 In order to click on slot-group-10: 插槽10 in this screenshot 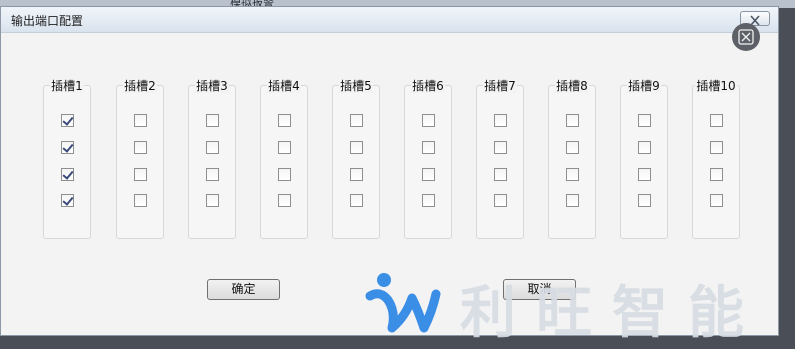, I will do `click(716, 159)`.